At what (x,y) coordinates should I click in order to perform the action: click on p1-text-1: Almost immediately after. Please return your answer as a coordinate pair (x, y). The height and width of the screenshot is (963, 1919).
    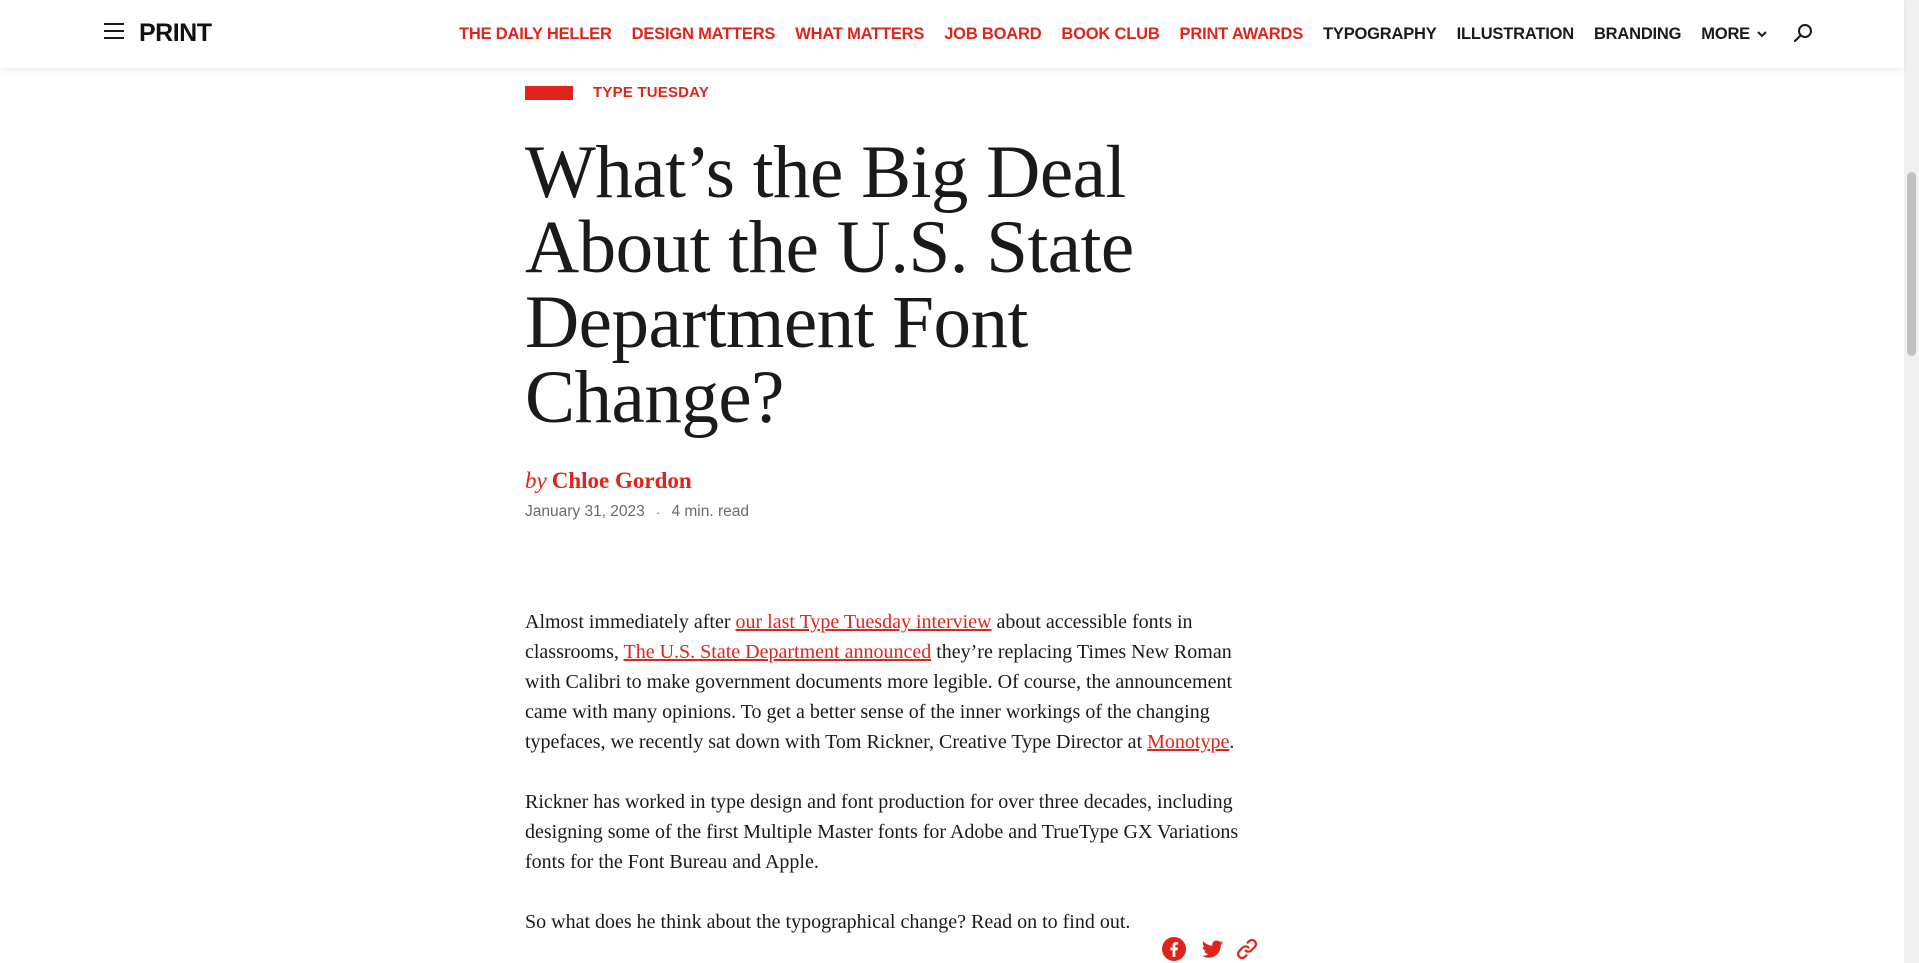
    Looking at the image, I should click on (630, 622).